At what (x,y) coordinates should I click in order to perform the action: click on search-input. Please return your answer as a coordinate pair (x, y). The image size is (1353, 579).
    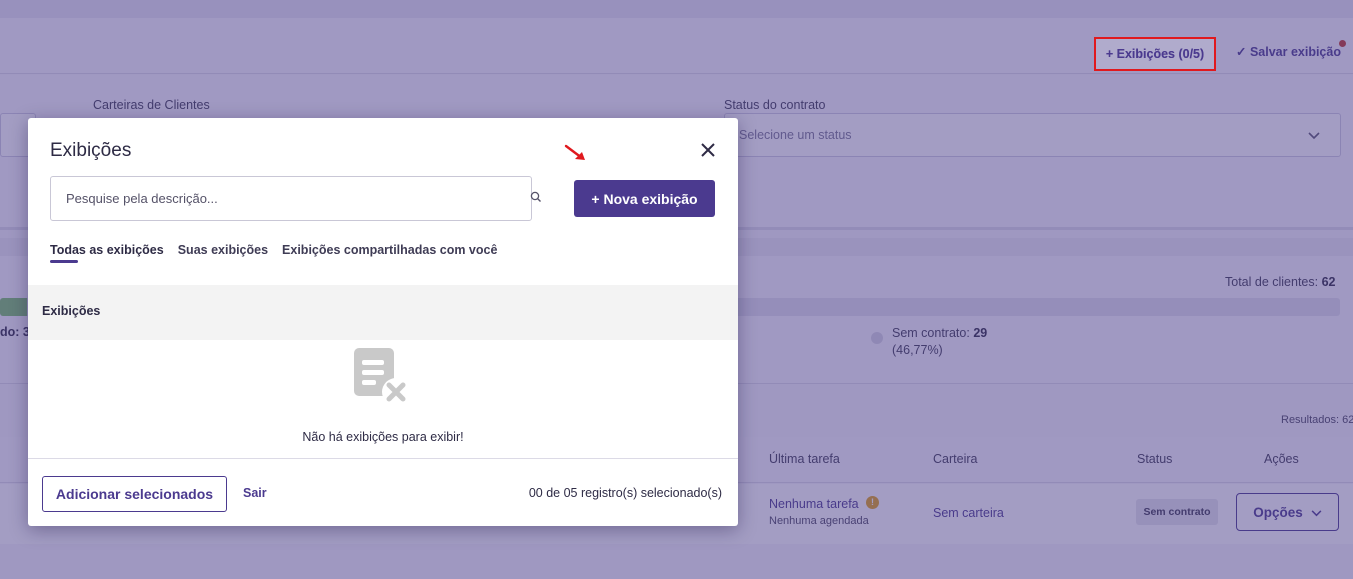
    Looking at the image, I should click on (291, 198).